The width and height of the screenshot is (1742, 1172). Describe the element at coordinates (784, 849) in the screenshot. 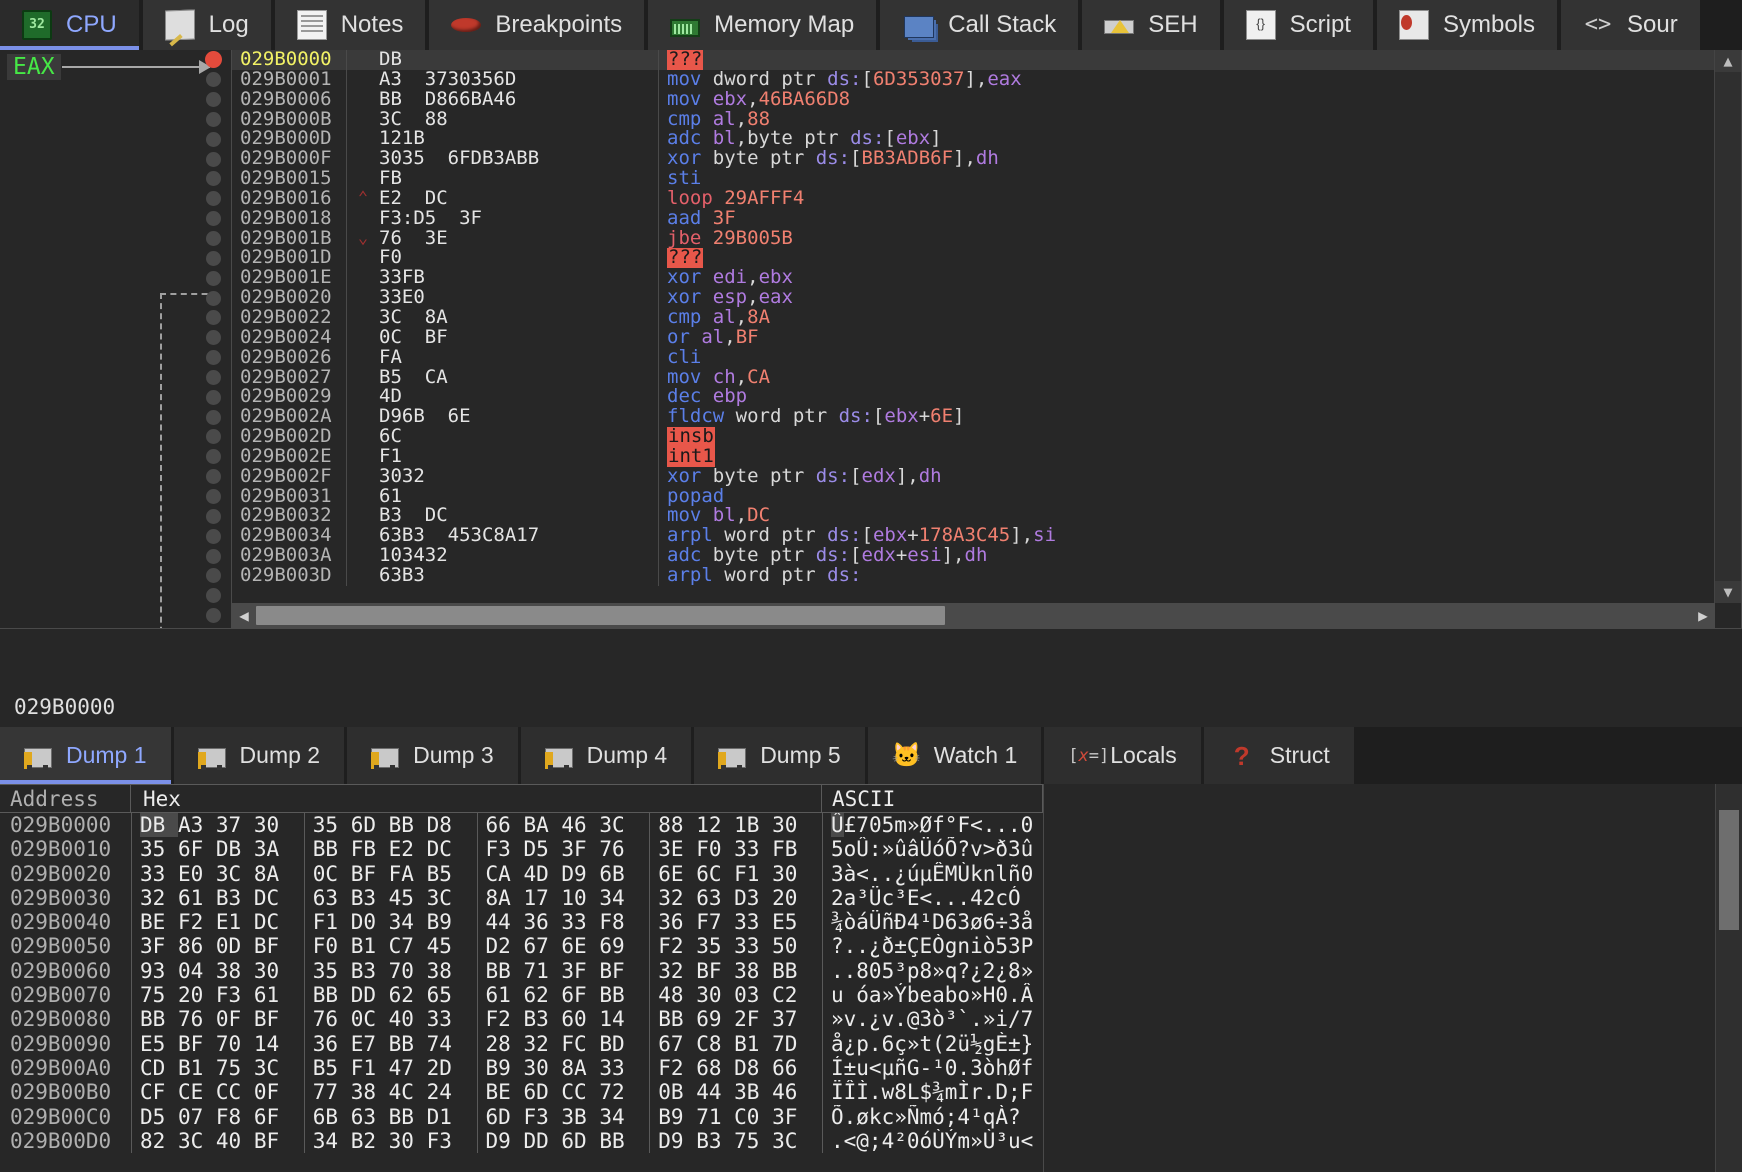

I see `hex-byte: FB` at that location.